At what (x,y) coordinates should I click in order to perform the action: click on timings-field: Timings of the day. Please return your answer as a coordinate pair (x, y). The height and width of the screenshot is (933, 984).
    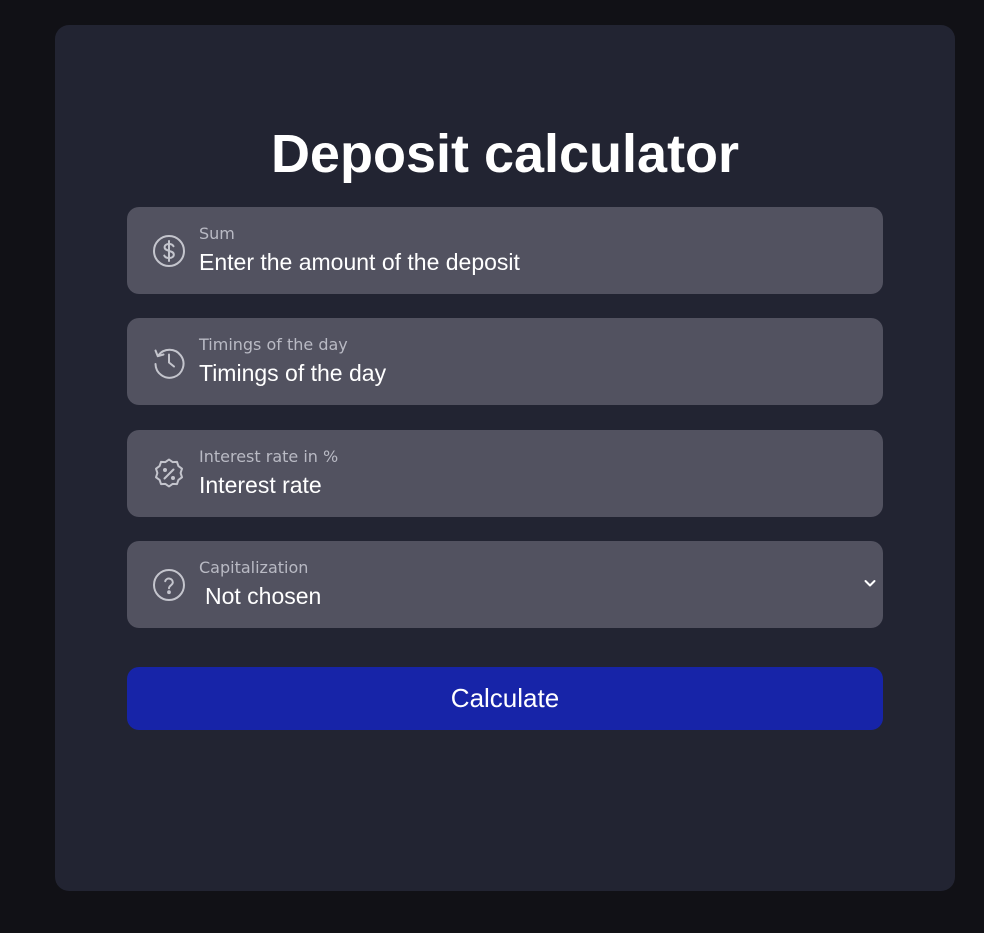
    Looking at the image, I should click on (505, 361).